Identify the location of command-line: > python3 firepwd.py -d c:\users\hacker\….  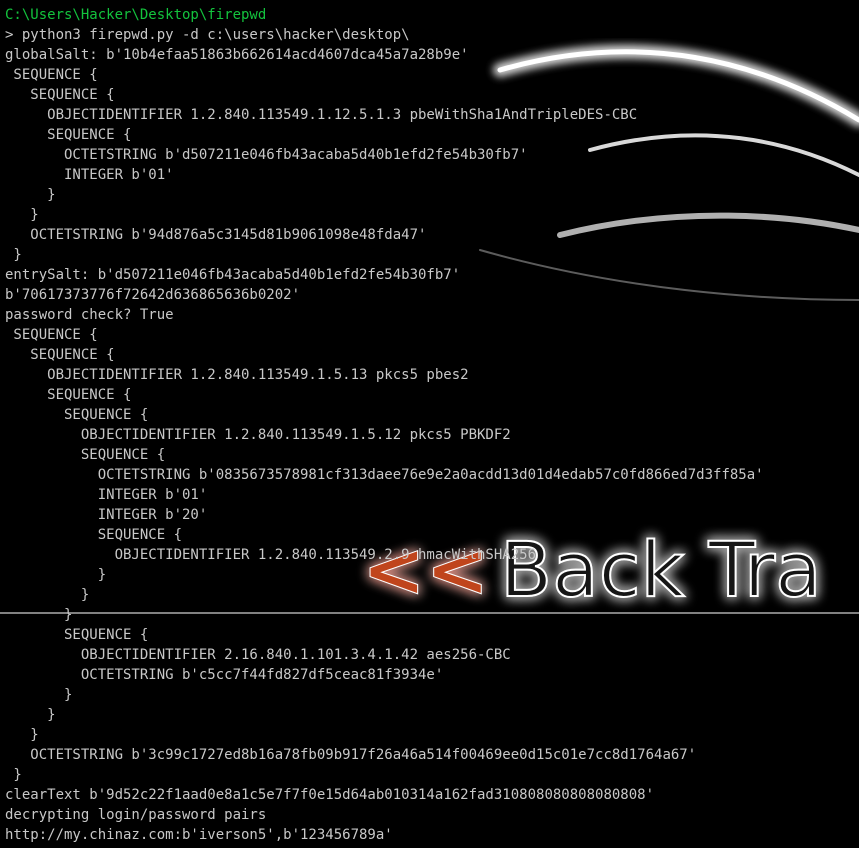
(207, 35).